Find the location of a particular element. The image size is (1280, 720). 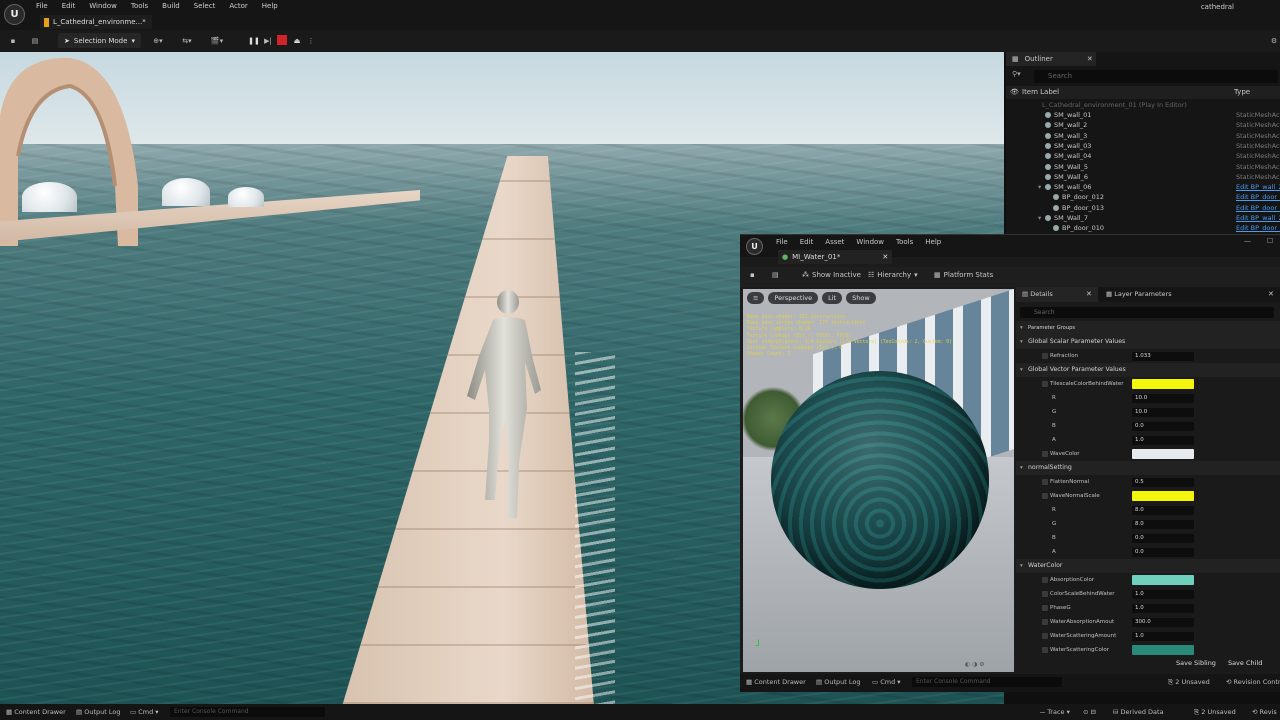

console-input: Enter Console Command is located at coordinates (987, 682).